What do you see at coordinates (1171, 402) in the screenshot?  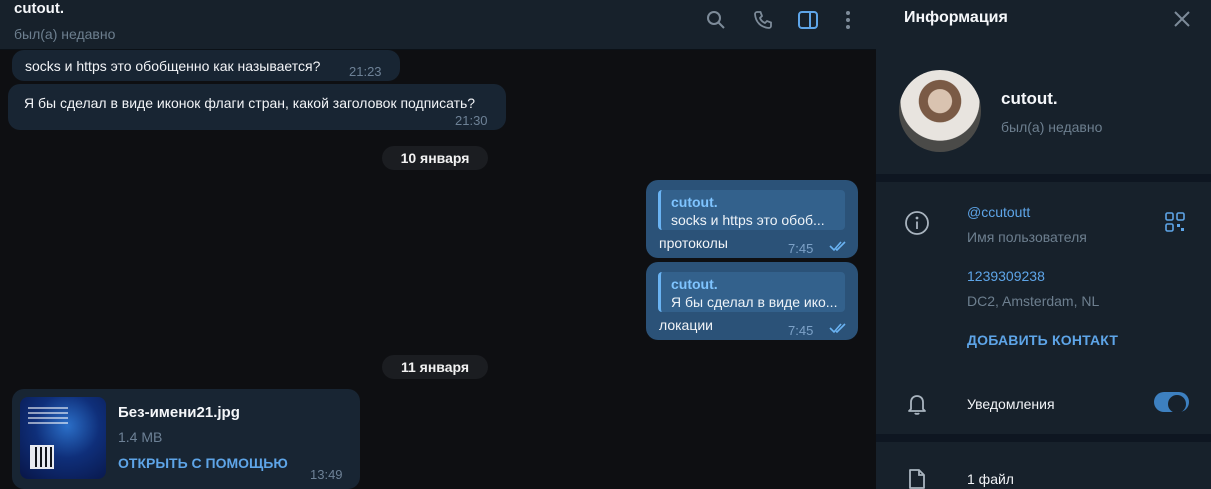 I see `notifications-toggle` at bounding box center [1171, 402].